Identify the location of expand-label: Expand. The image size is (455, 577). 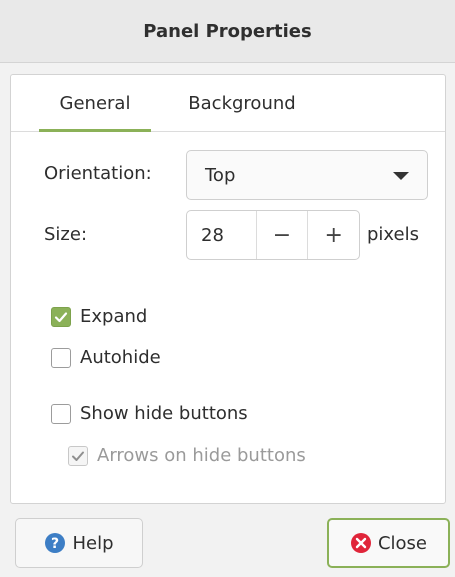
(114, 316).